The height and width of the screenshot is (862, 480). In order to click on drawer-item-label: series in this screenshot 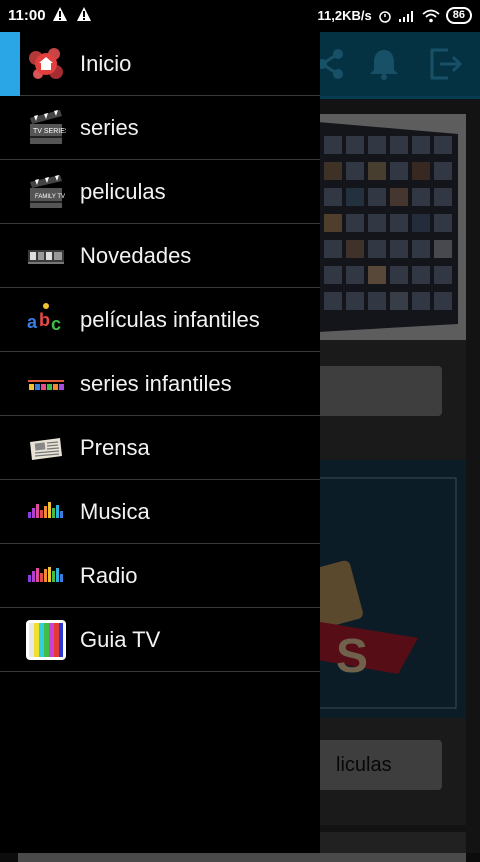, I will do `click(109, 127)`.